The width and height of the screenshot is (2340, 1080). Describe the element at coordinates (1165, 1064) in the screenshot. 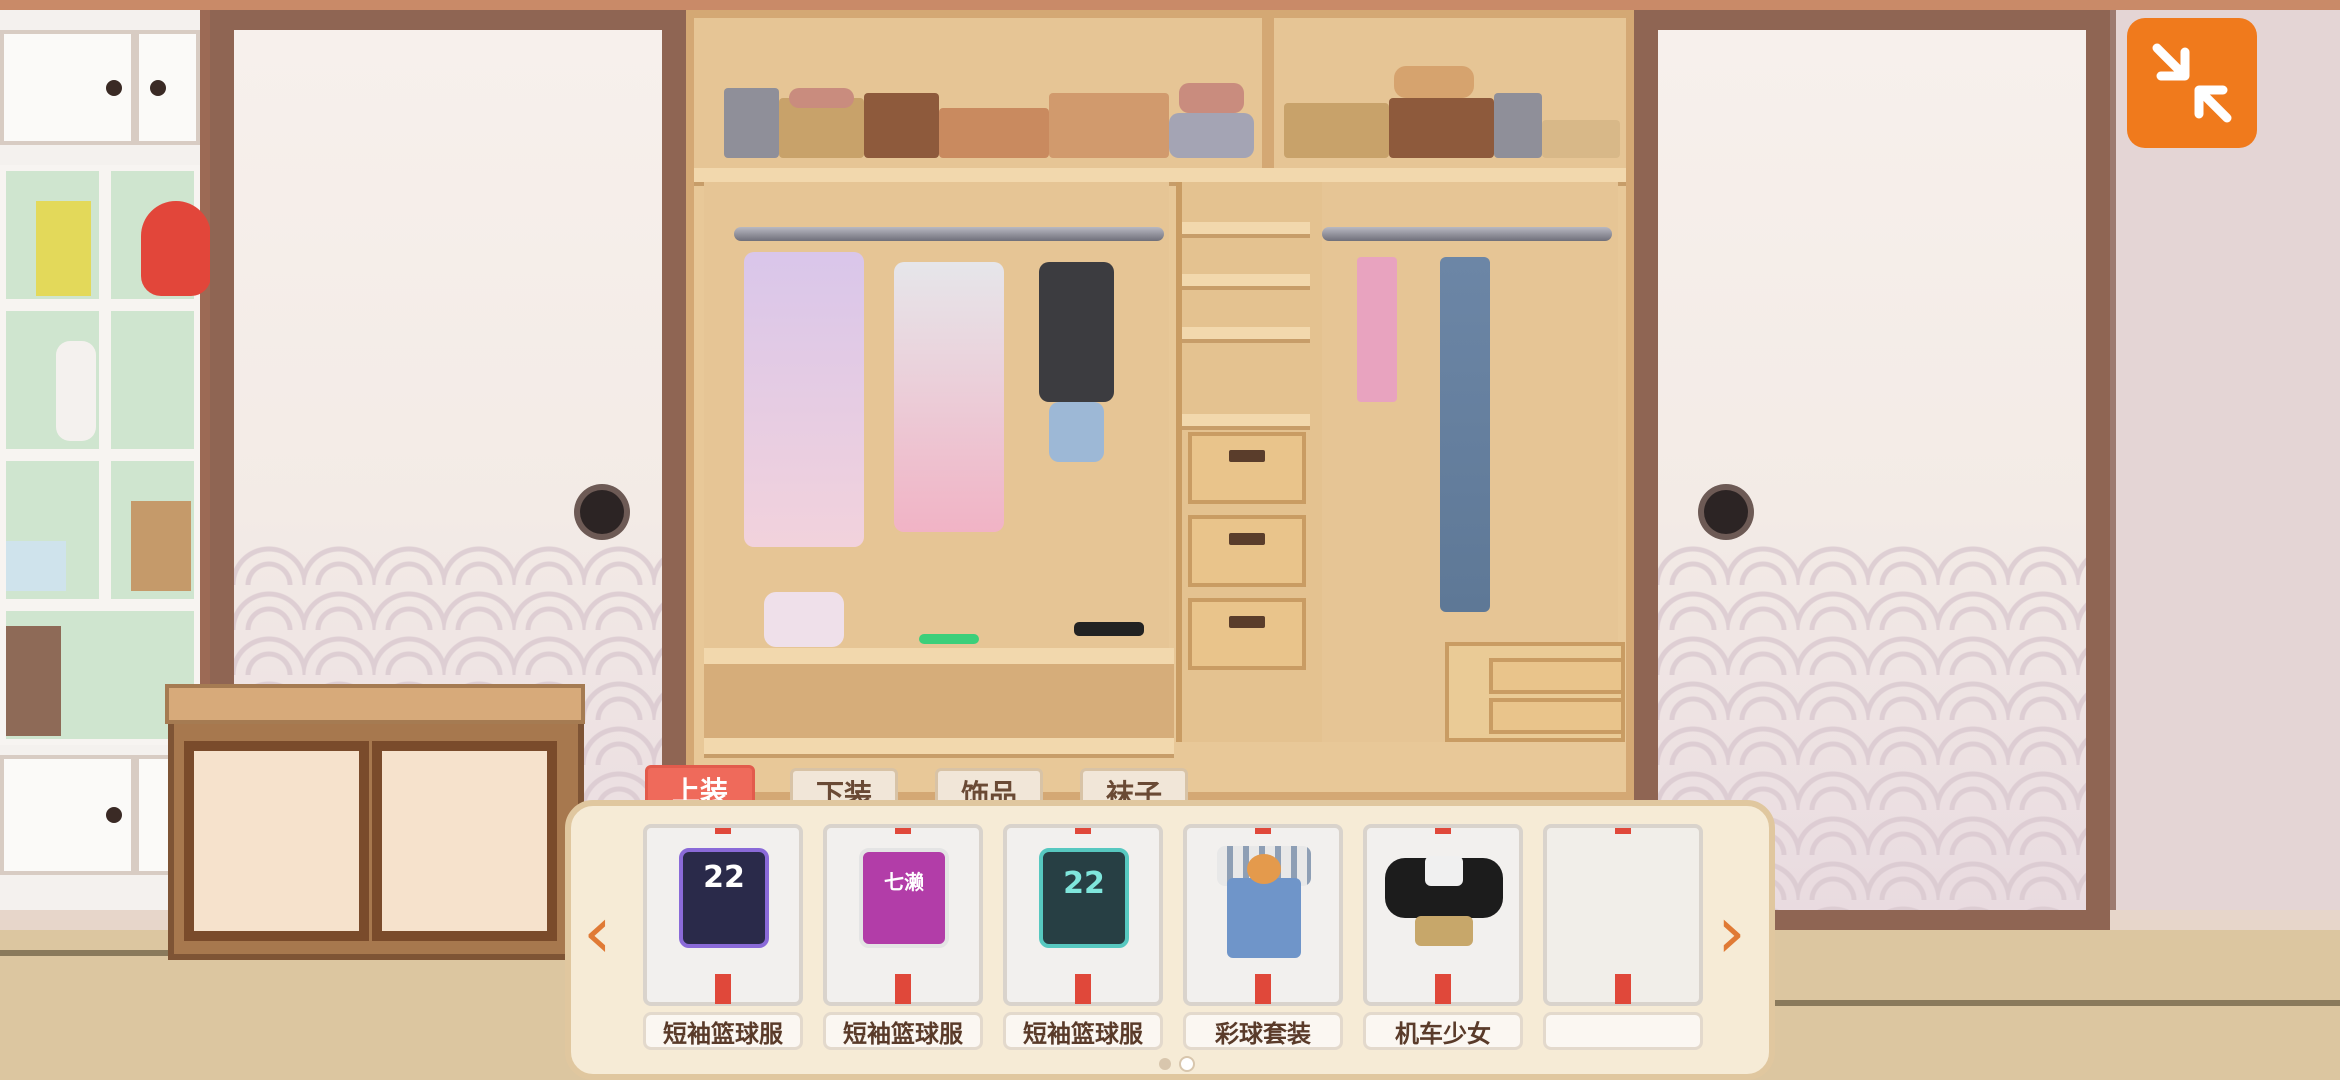

I see `page-dot` at that location.